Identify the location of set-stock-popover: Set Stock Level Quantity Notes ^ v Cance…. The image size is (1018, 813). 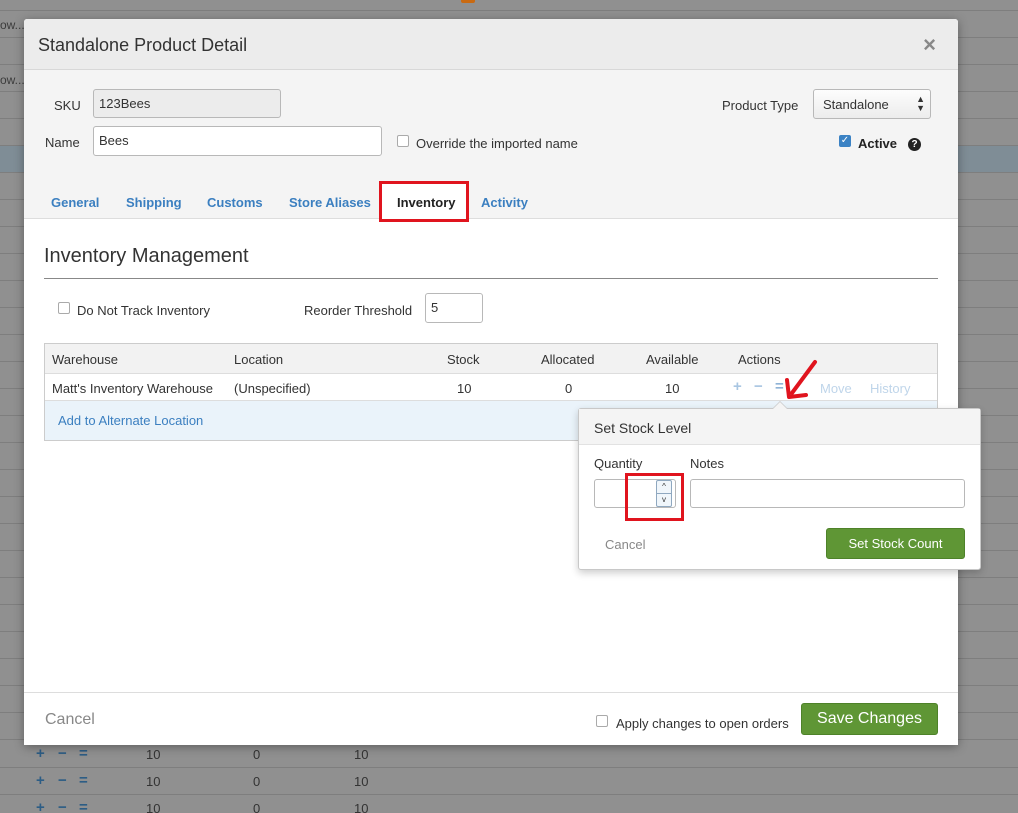
(779, 485).